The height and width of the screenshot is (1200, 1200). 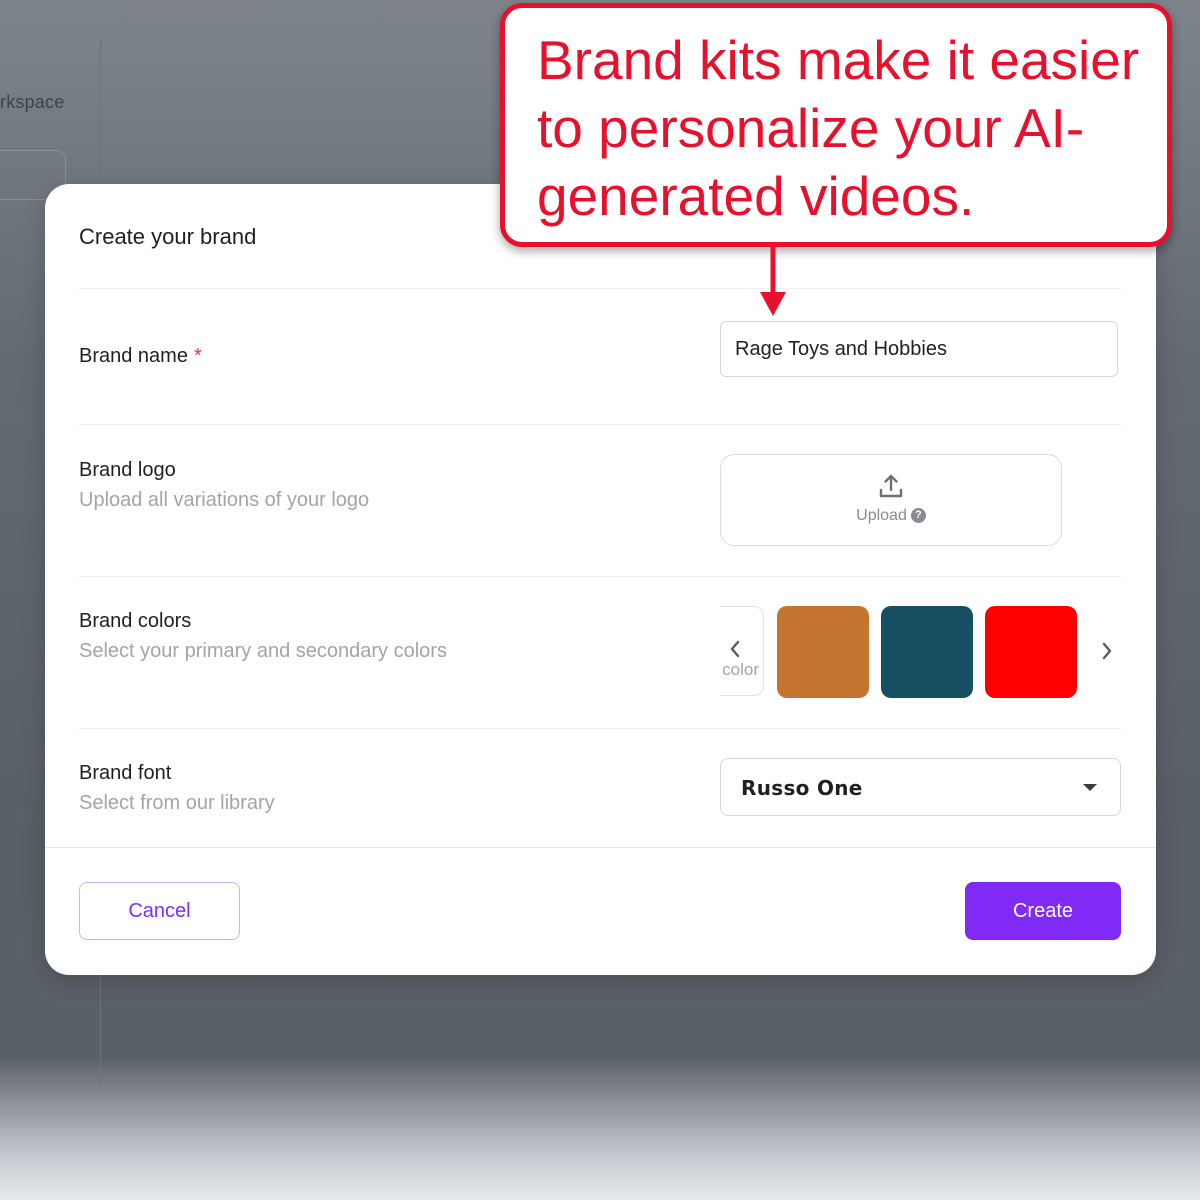 I want to click on color-carousel: color, so click(x=905, y=652).